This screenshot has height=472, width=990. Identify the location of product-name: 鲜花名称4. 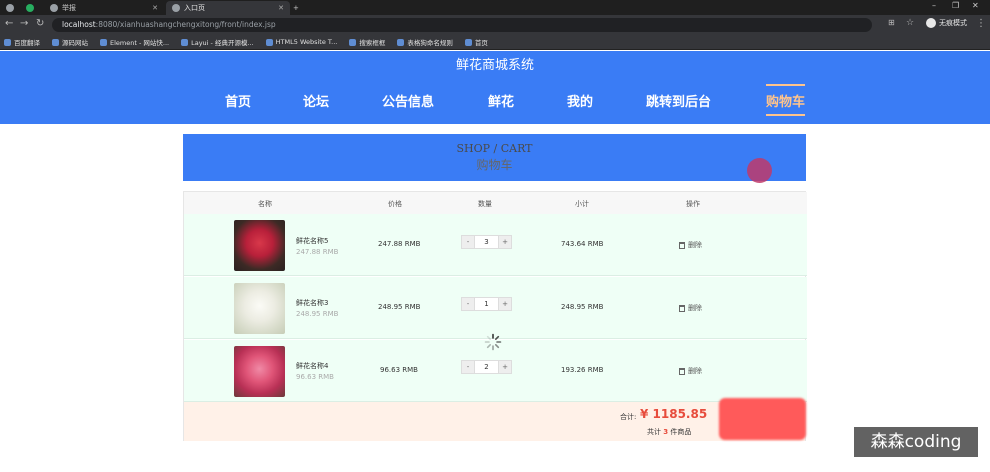
(312, 366).